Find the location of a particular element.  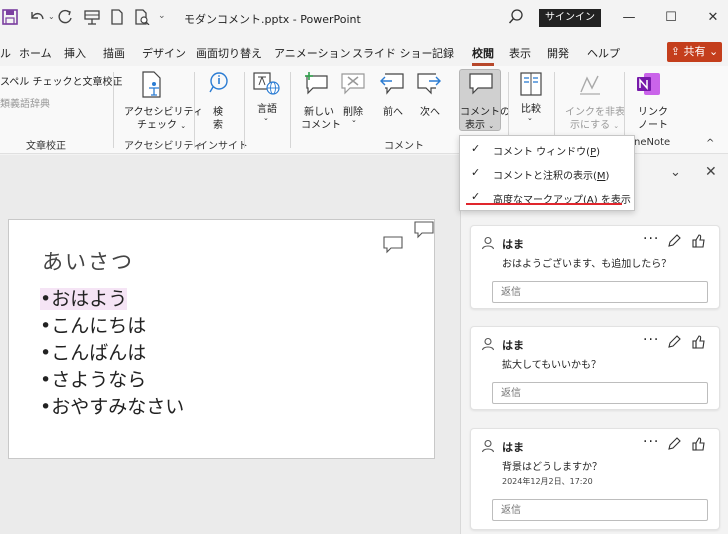

tab-developer: 開発 is located at coordinates (558, 53).